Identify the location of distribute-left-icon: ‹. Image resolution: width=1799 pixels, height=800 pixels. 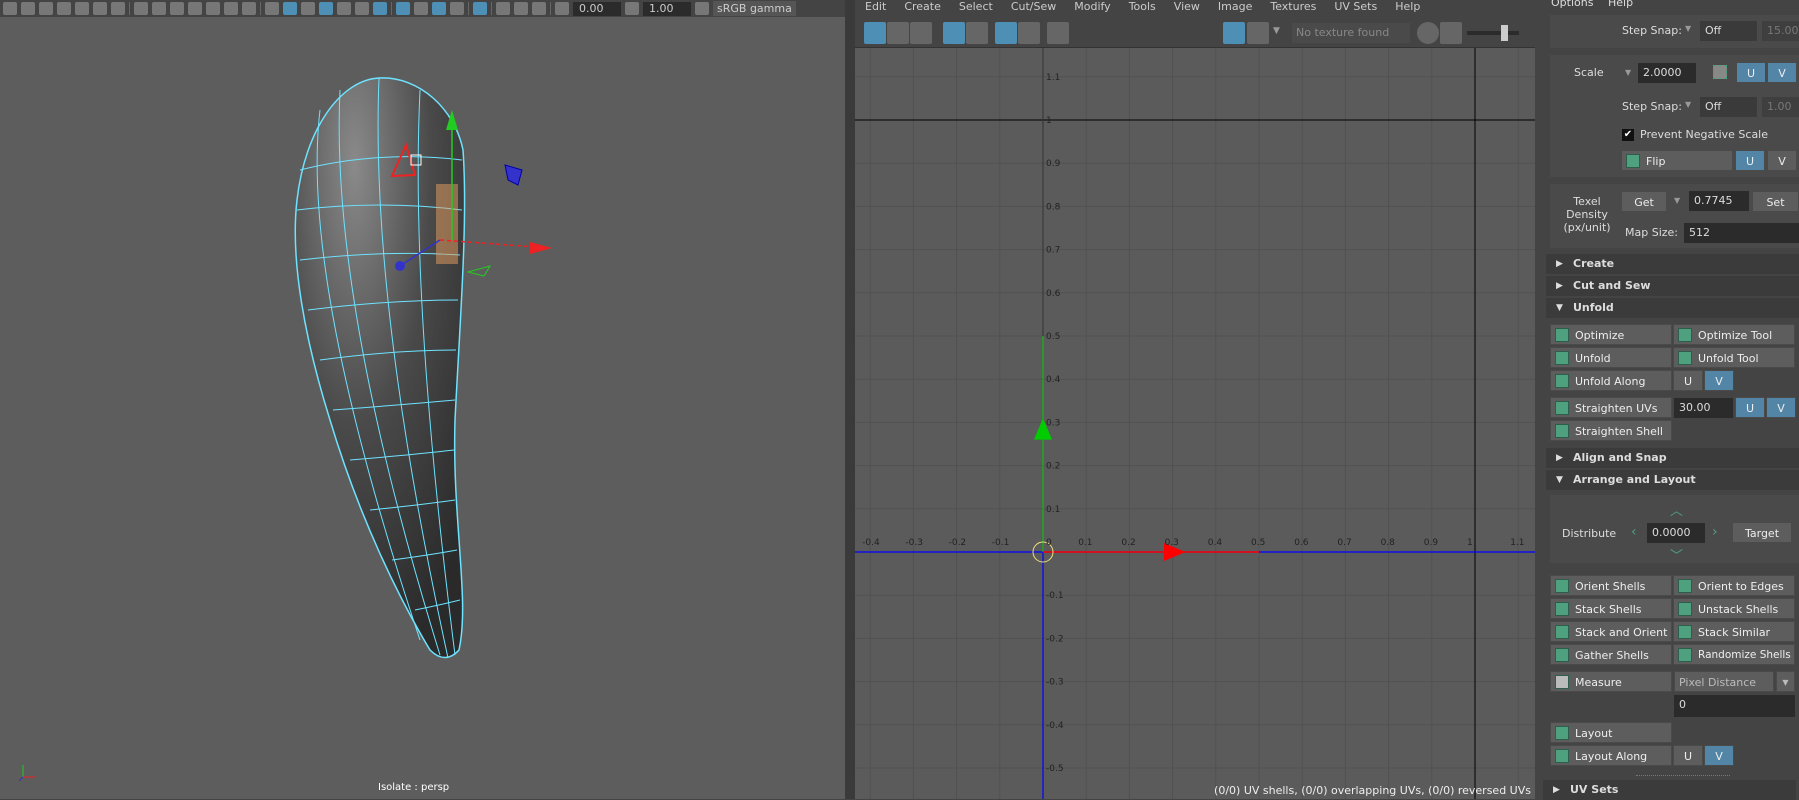
(1634, 532).